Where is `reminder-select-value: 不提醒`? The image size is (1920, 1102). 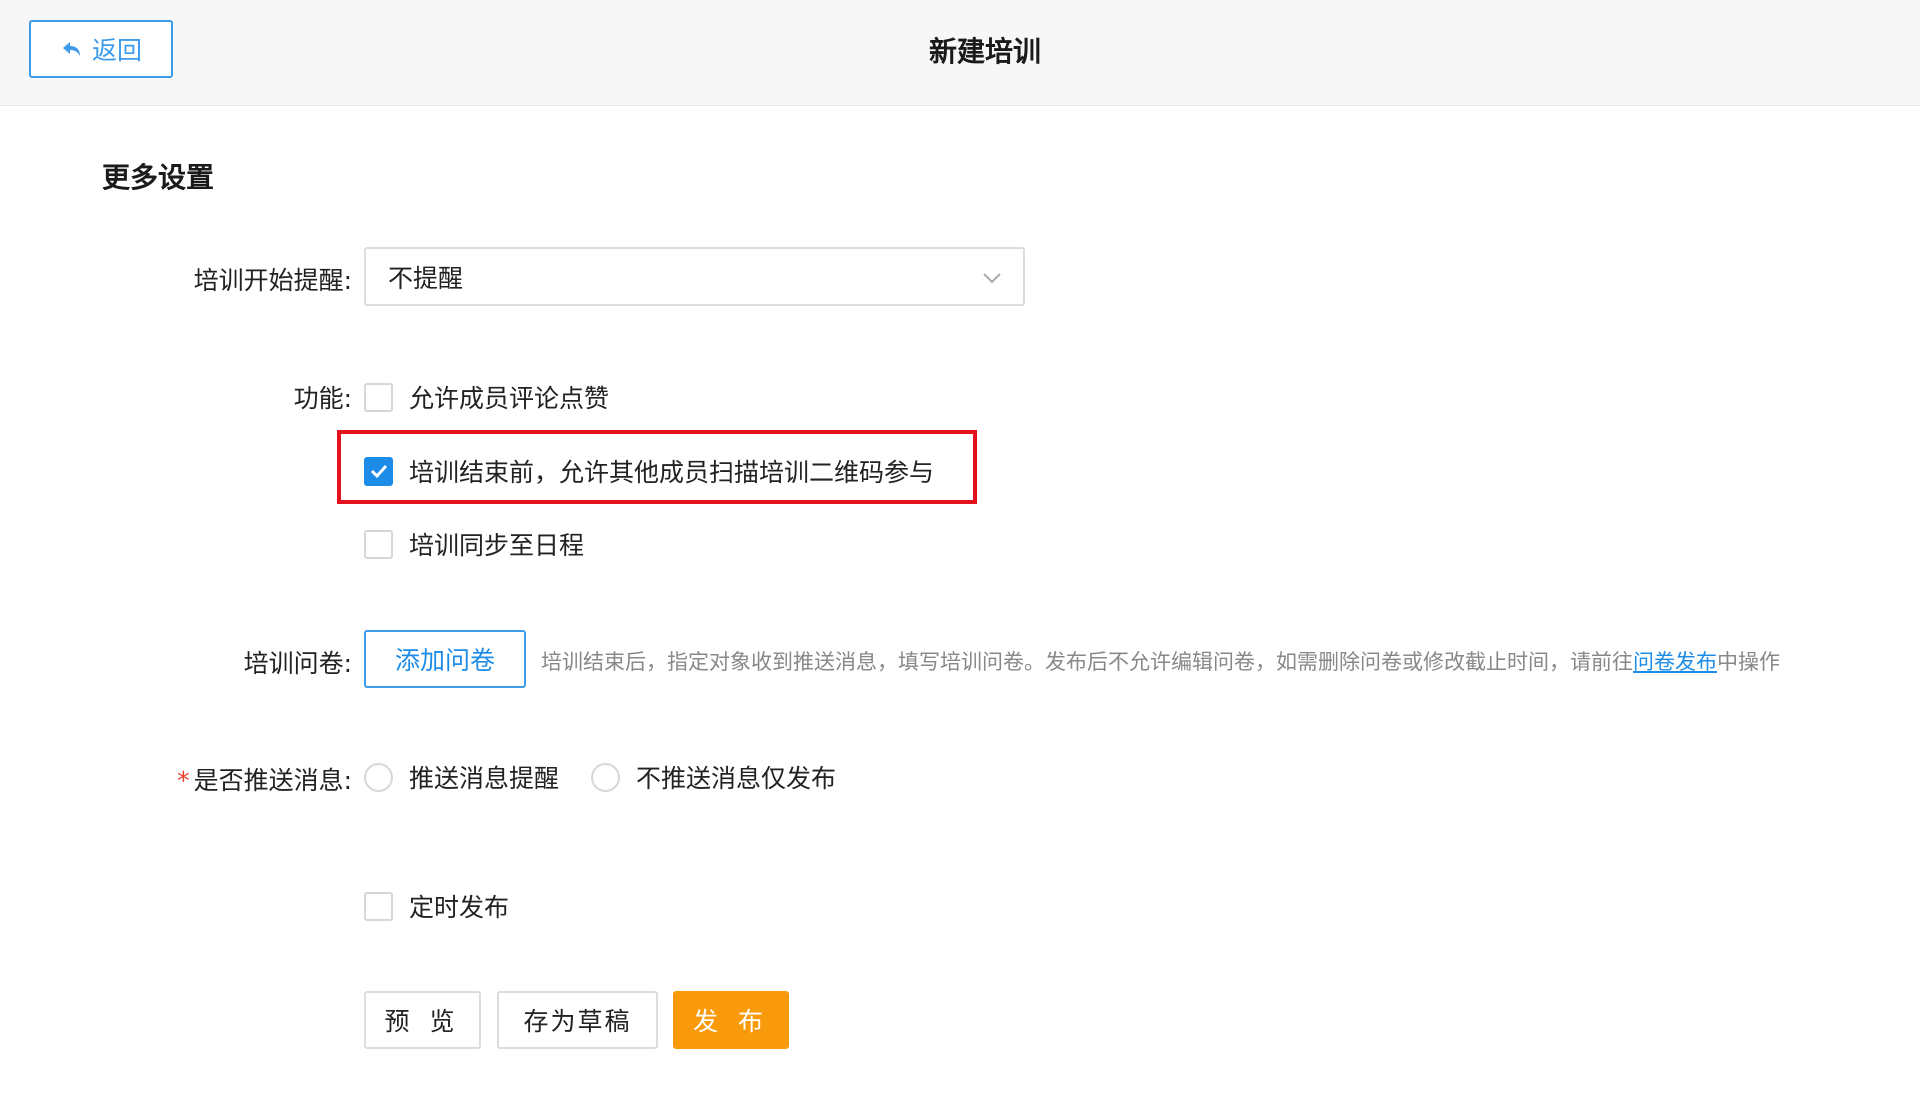
reminder-select-value: 不提醒 is located at coordinates (426, 278).